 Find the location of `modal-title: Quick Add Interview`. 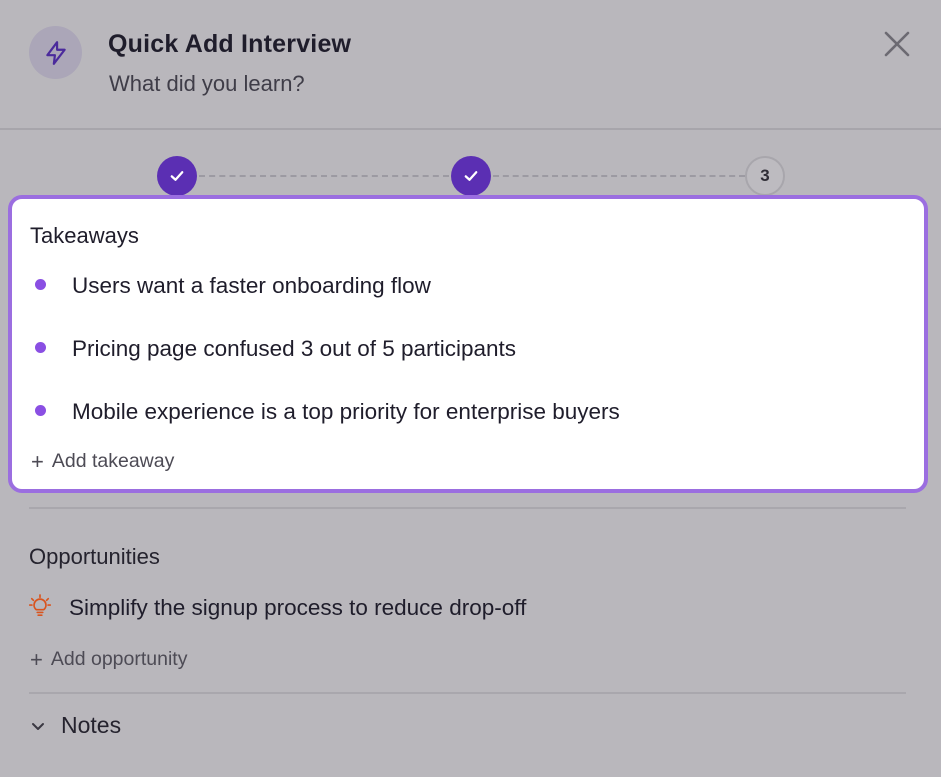

modal-title: Quick Add Interview is located at coordinates (230, 44).